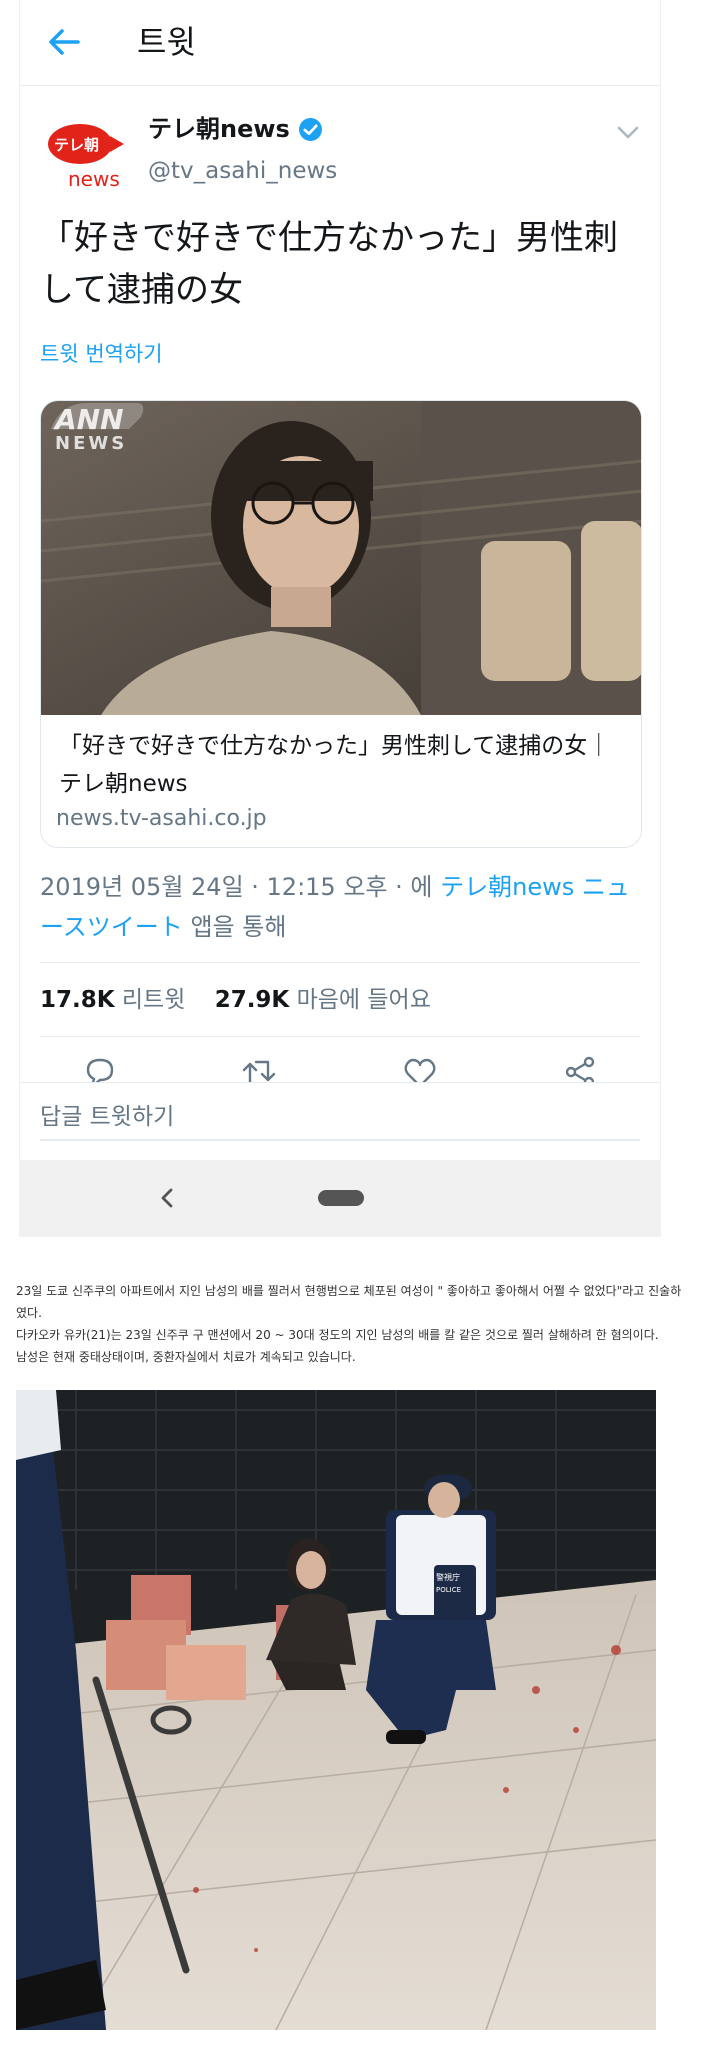 The height and width of the screenshot is (2047, 702). I want to click on article-paragraph: 남성은 현재 중태상태이며, 중환자실에서 치료가 계속되고 있습니다., so click(186, 1357).